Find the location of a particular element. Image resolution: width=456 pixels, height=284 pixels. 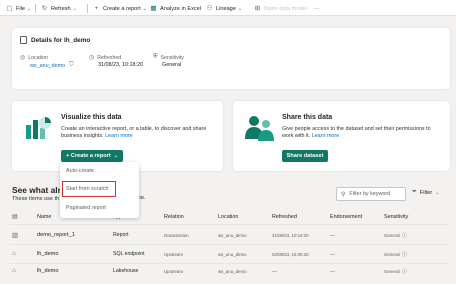

col-sensitivity: Sensitivity is located at coordinates (396, 217).